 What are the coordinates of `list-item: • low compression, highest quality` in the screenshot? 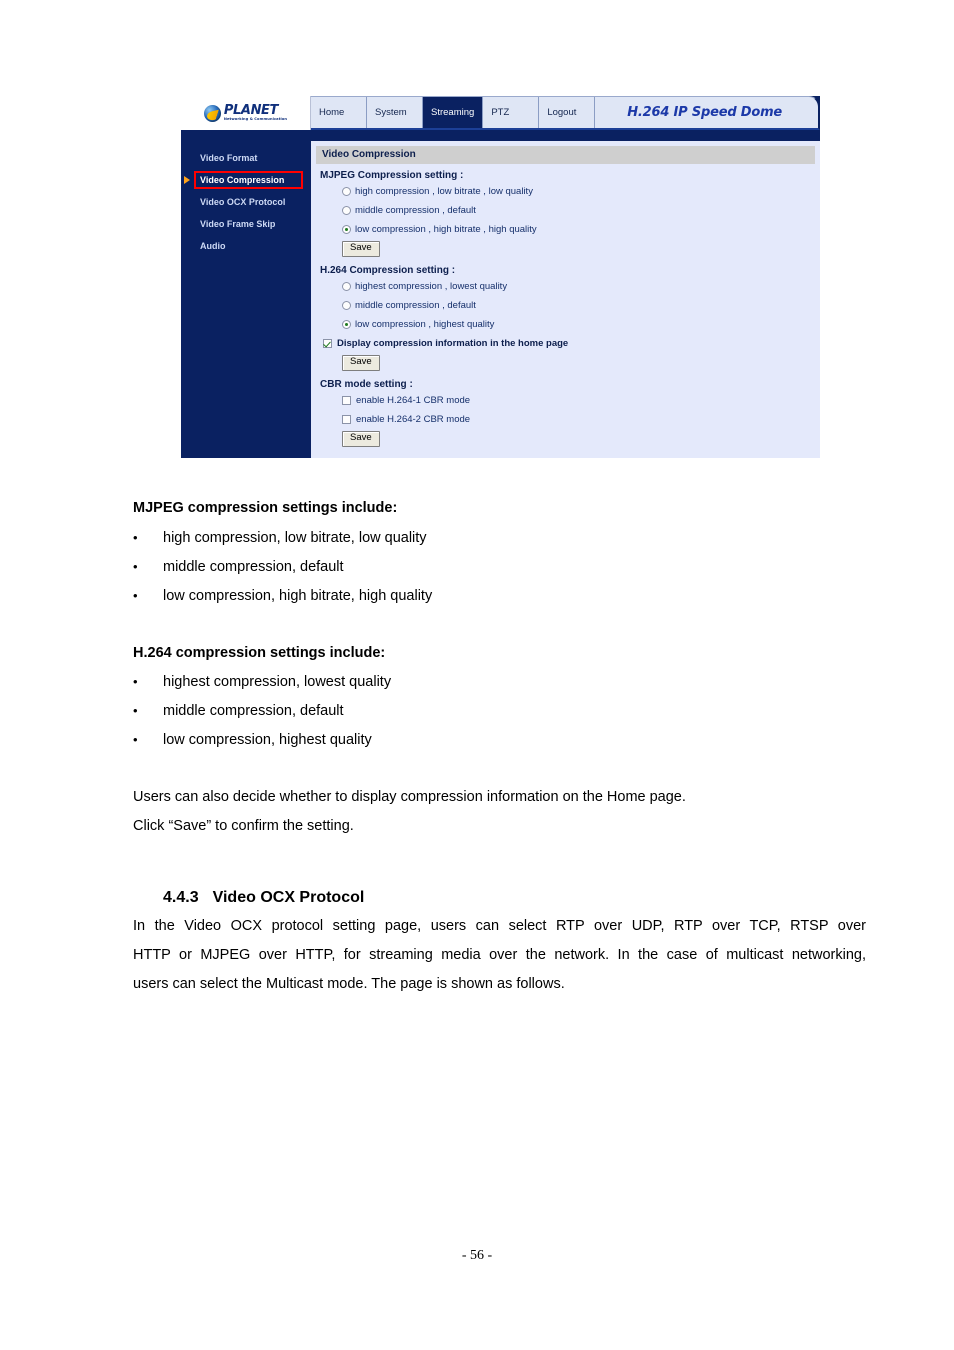 It's located at (252, 740).